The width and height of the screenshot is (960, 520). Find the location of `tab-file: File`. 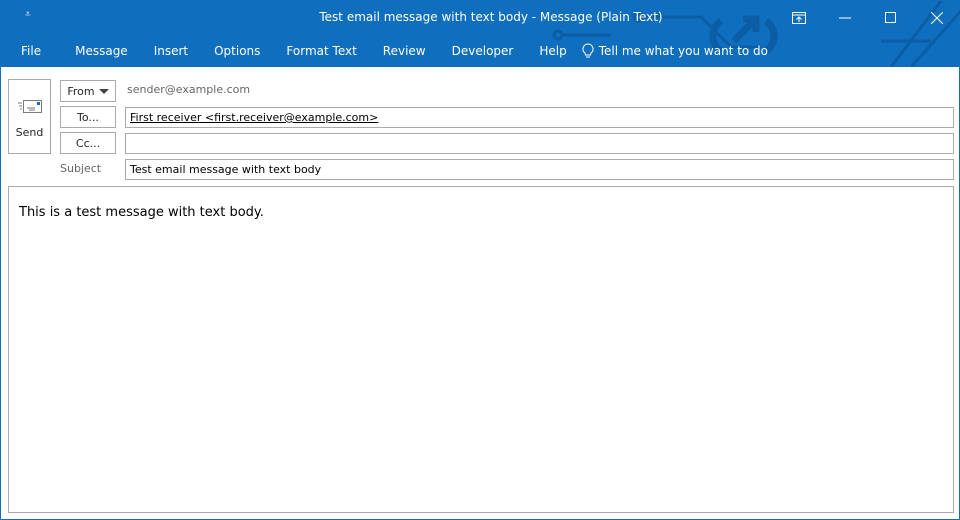

tab-file: File is located at coordinates (31, 51).